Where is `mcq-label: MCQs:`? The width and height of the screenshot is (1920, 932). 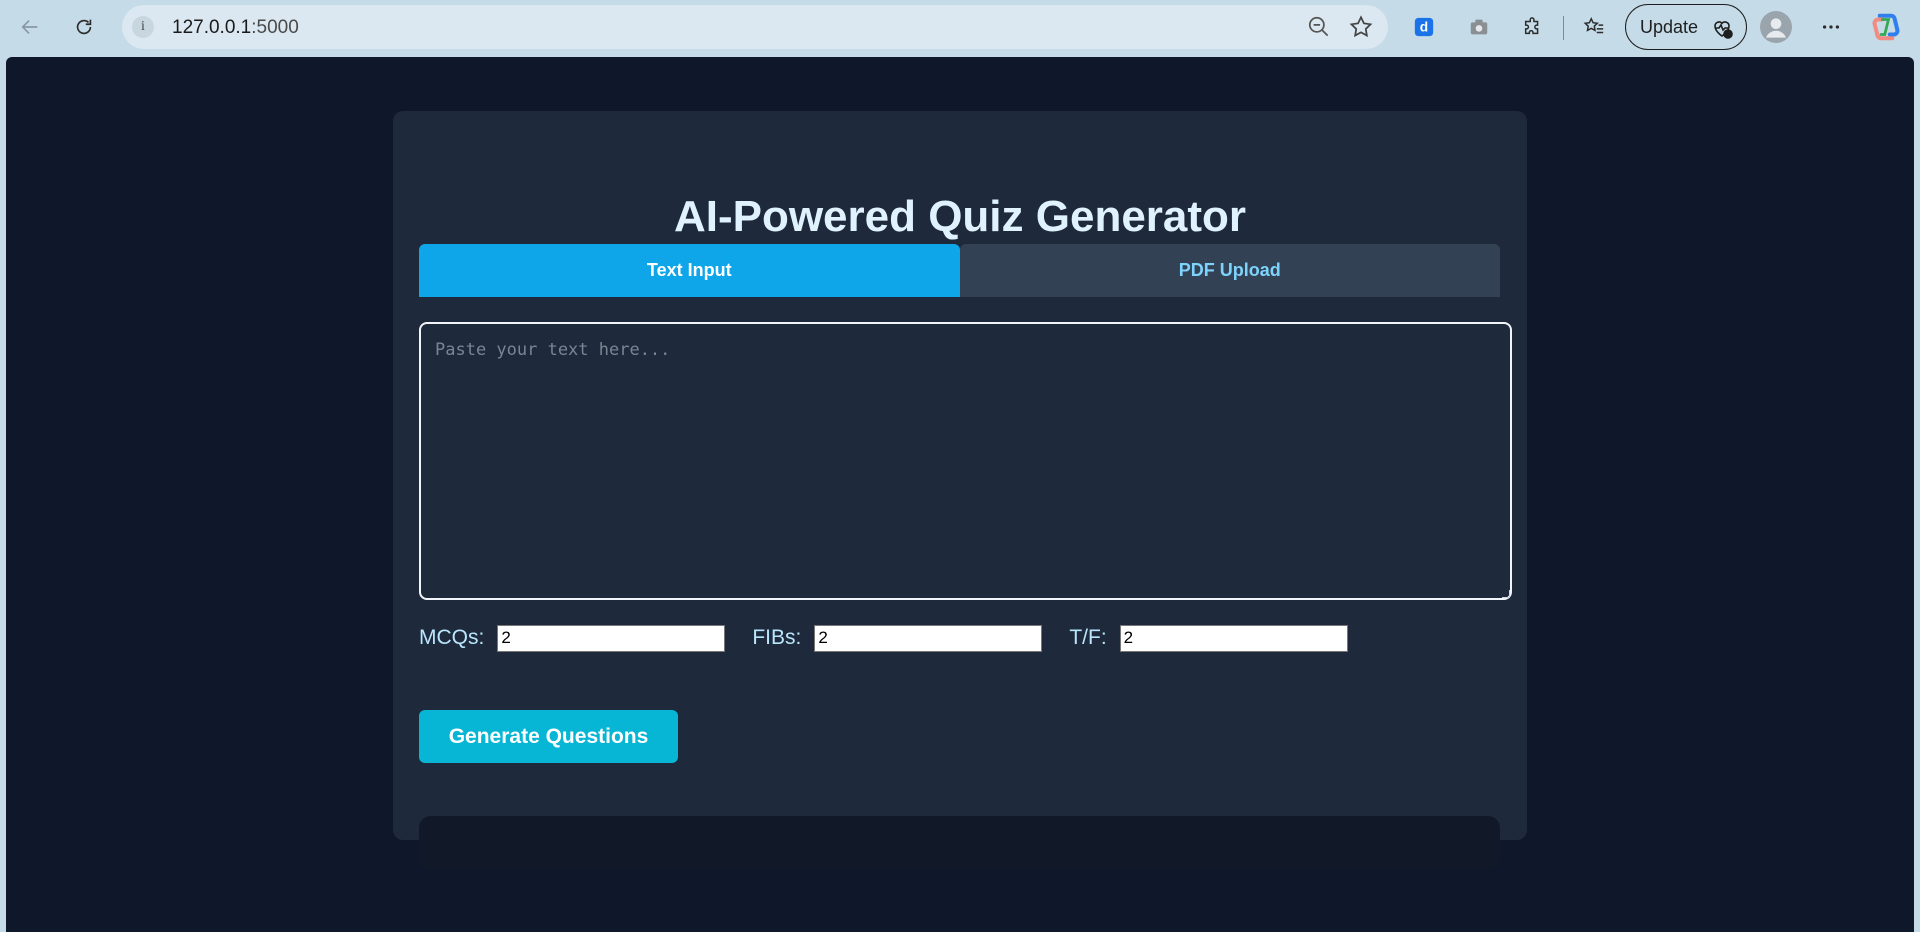
mcq-label: MCQs: is located at coordinates (452, 637).